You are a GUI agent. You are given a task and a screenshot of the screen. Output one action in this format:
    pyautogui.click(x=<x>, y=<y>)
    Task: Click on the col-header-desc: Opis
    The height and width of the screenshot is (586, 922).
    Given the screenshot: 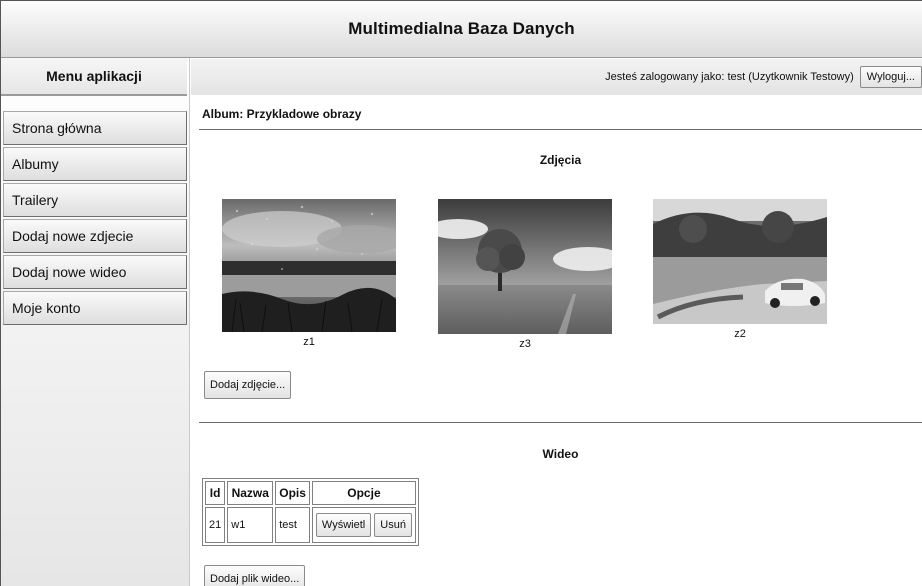 What is the action you would take?
    pyautogui.click(x=292, y=493)
    